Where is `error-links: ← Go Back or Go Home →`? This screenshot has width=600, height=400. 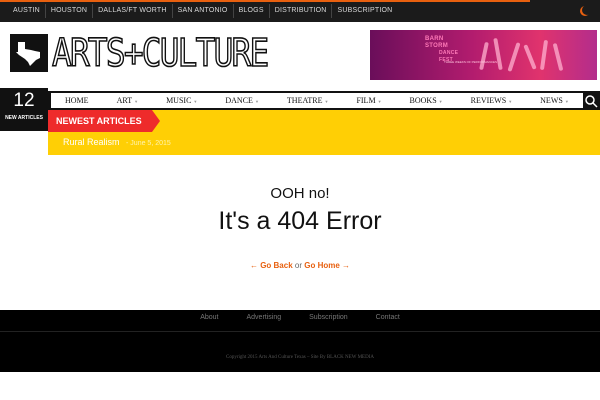
error-links: ← Go Back or Go Home → is located at coordinates (300, 265).